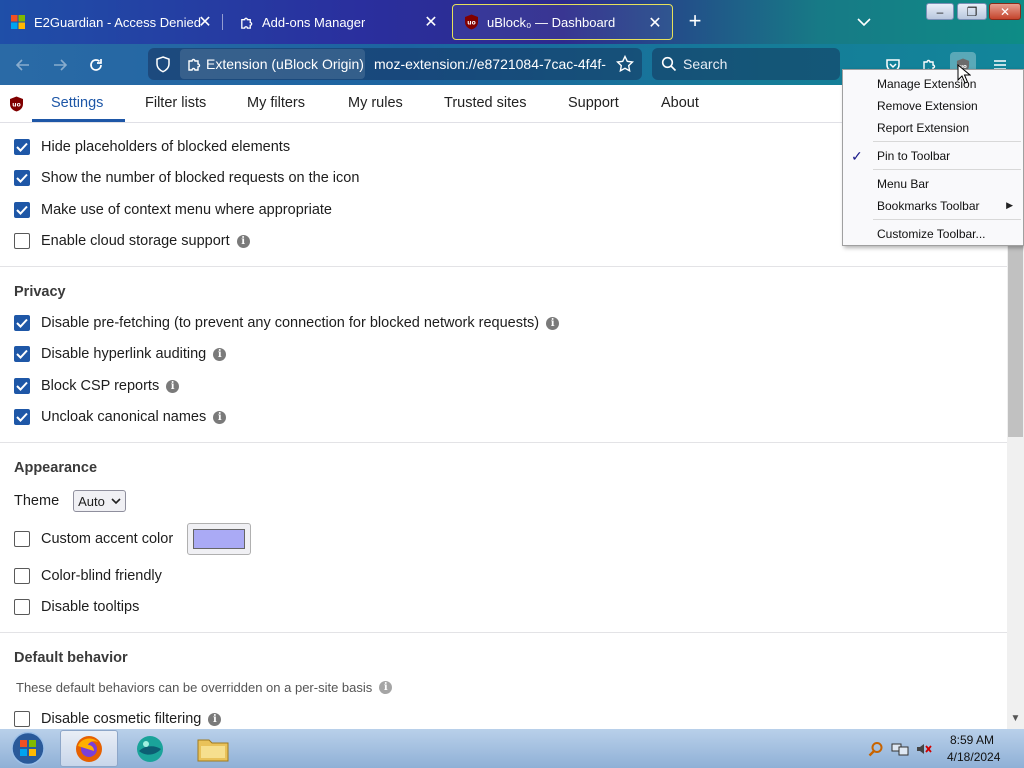 The height and width of the screenshot is (768, 1024). Describe the element at coordinates (16, 105) in the screenshot. I see `svg-text: uo` at that location.